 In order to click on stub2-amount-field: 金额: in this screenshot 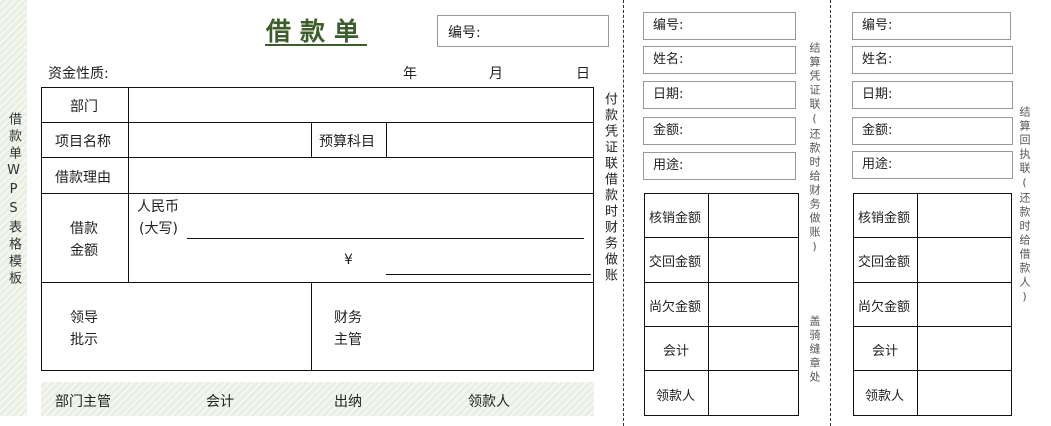, I will do `click(932, 131)`.